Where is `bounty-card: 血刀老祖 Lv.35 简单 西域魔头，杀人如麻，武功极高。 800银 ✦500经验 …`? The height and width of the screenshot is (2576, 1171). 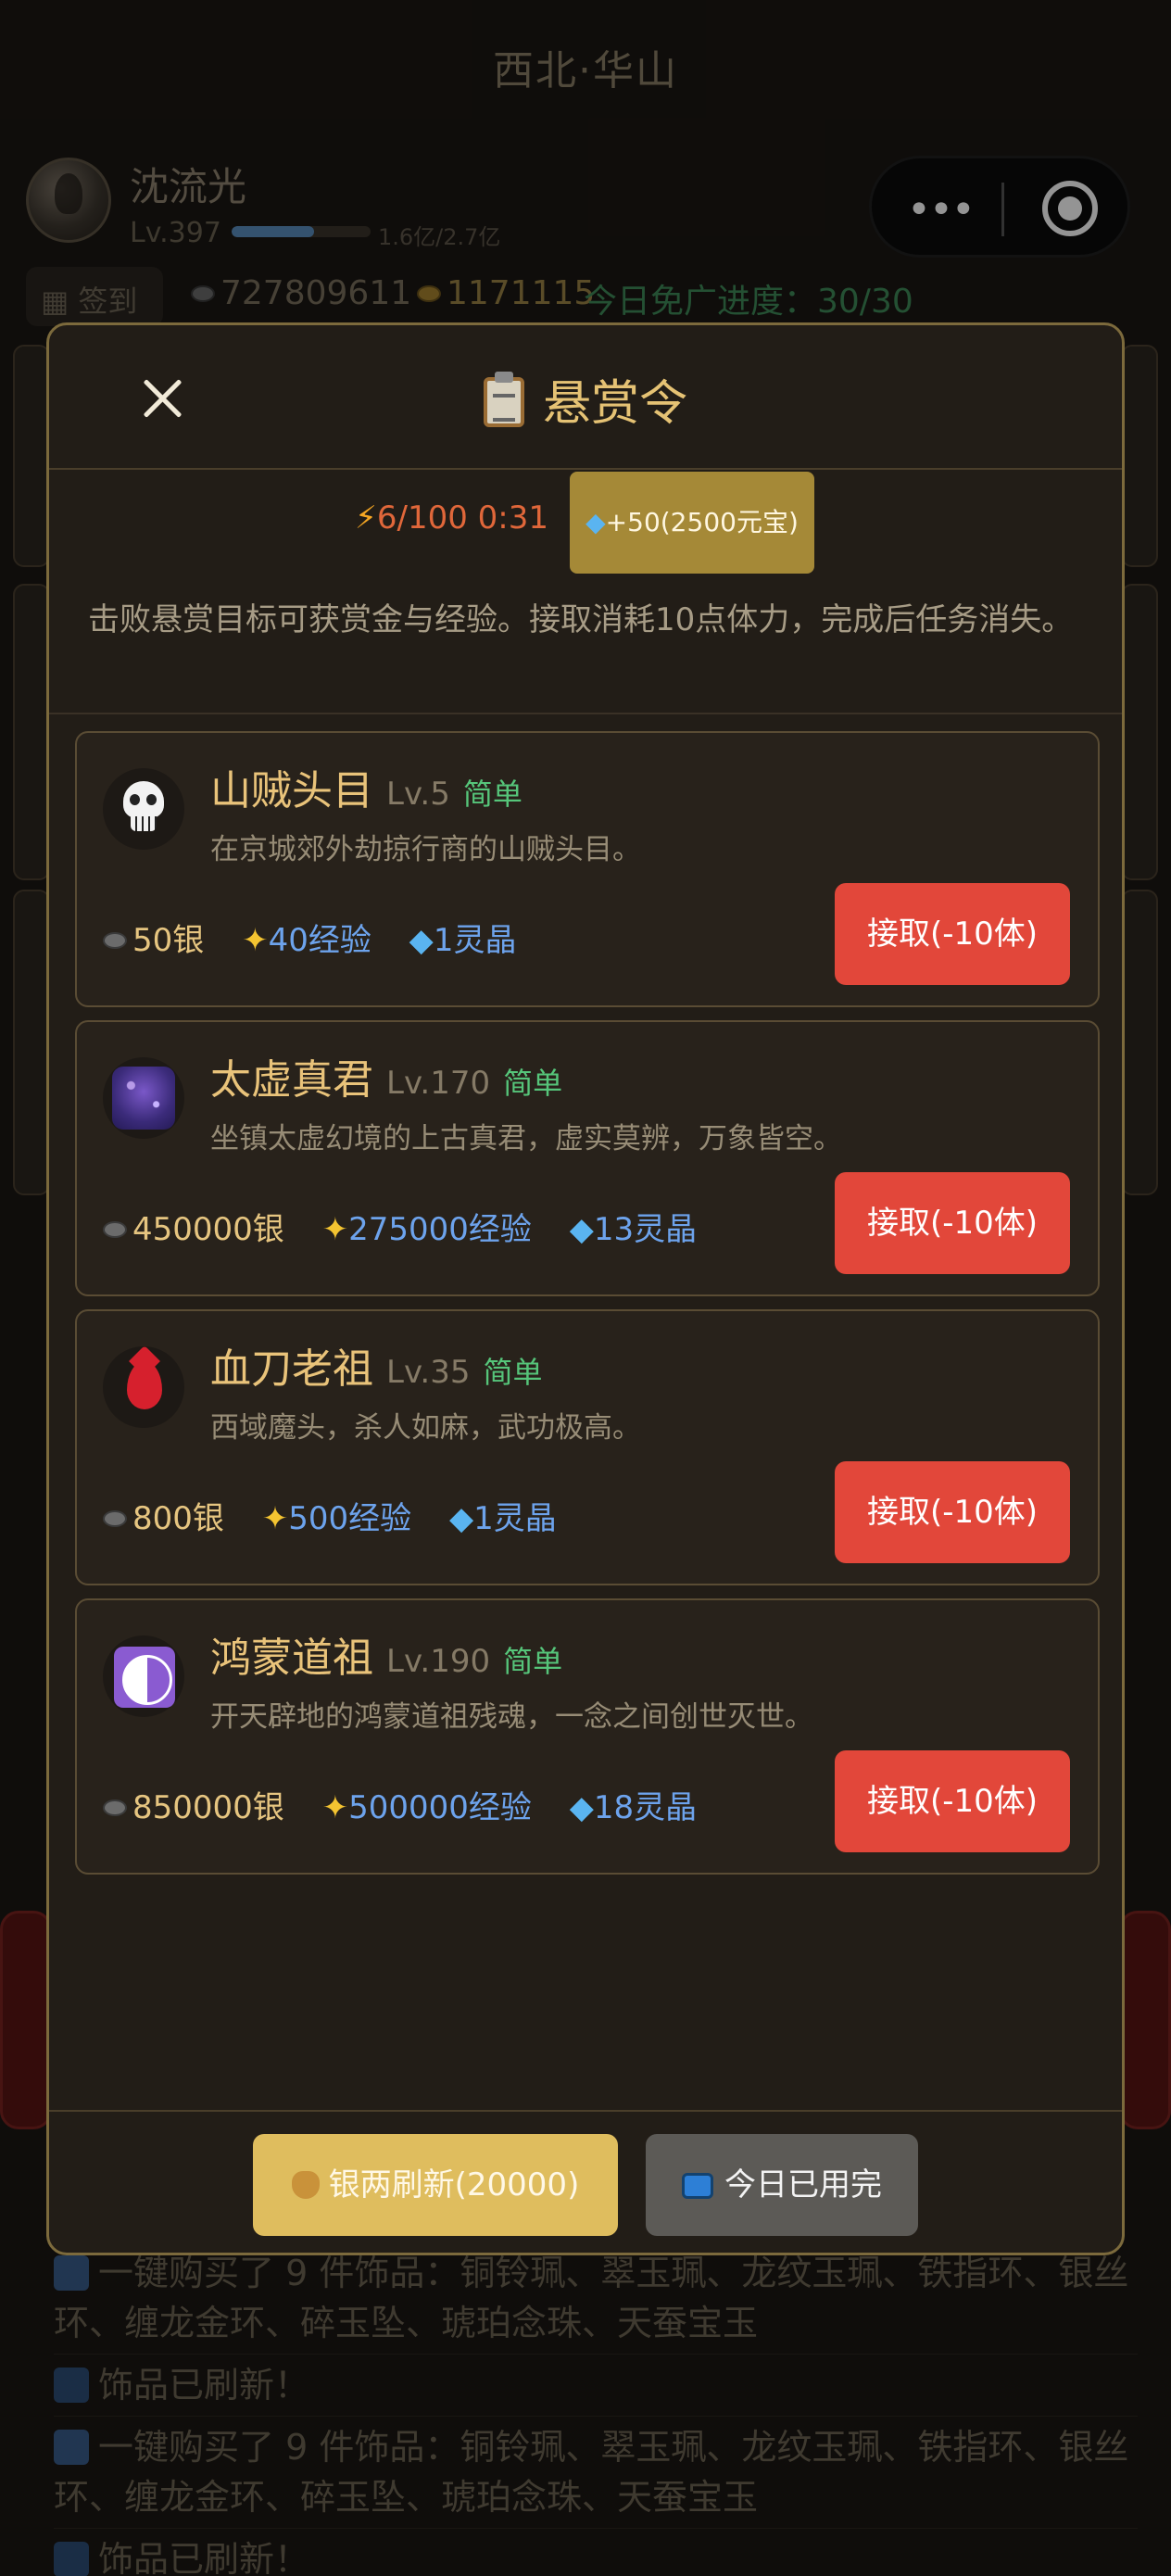 bounty-card: 血刀老祖 Lv.35 简单 西域魔头，杀人如麻，武功极高。 800银 ✦500经验 … is located at coordinates (588, 1447).